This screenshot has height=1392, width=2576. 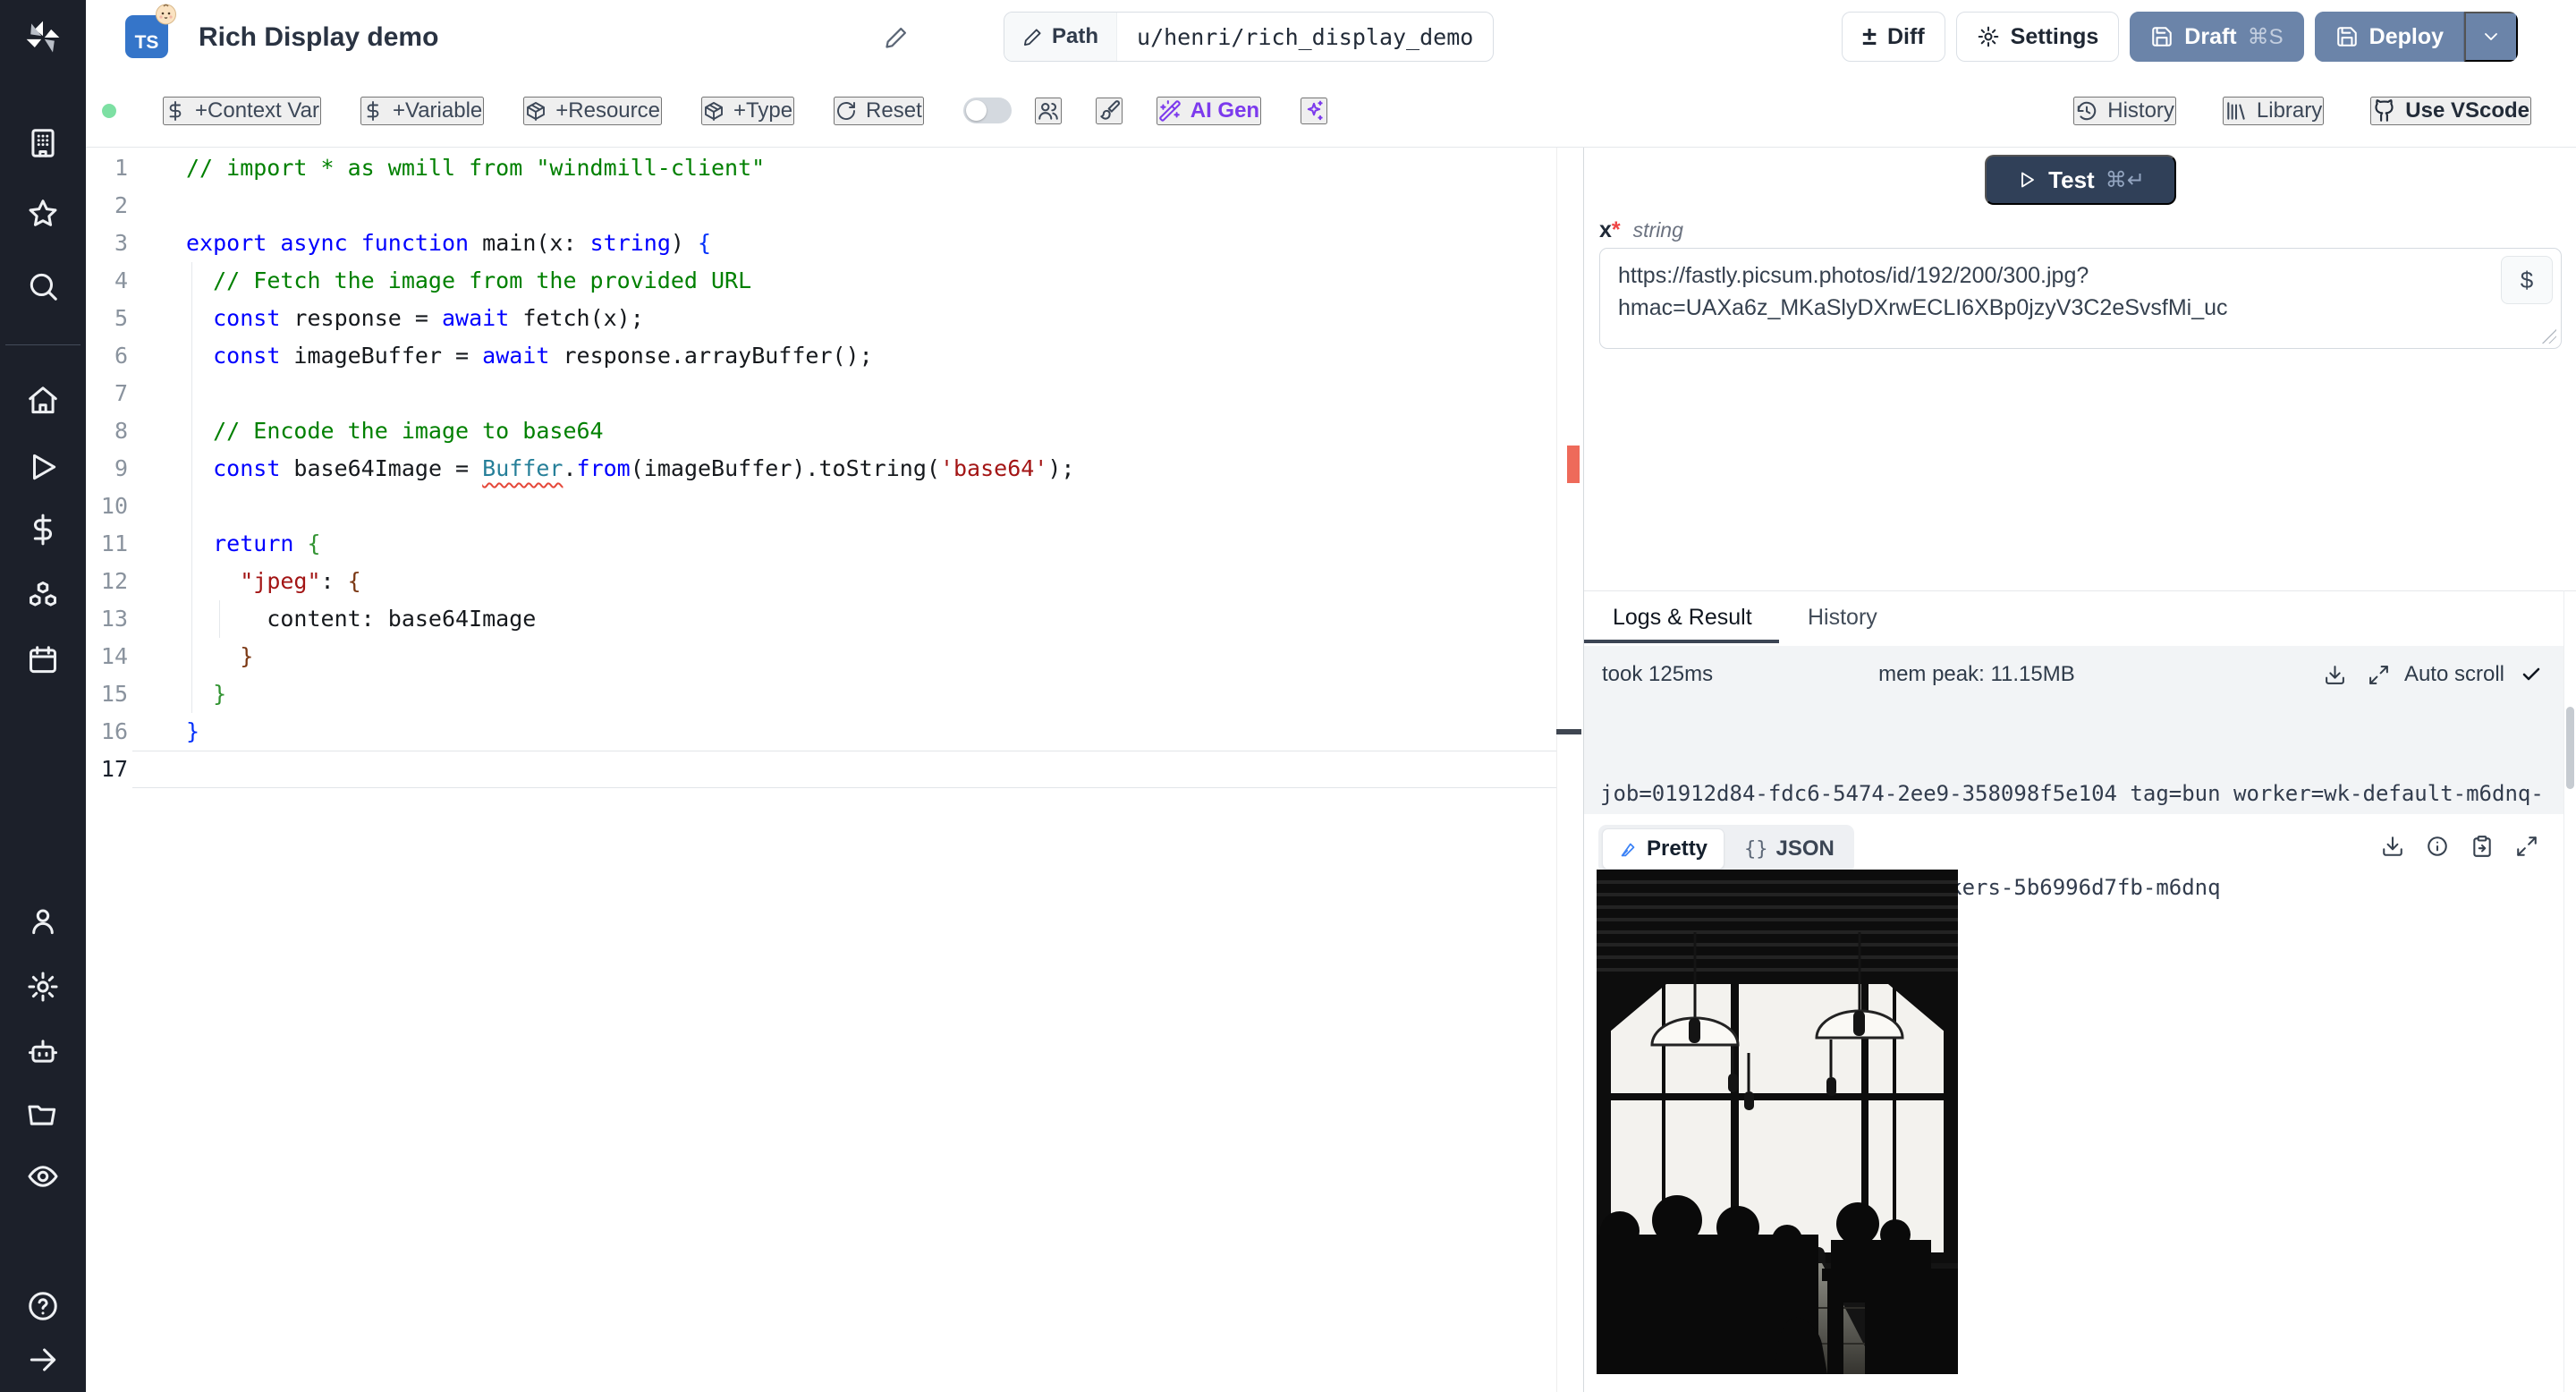 What do you see at coordinates (2549, 336) in the screenshot?
I see `resize-grip` at bounding box center [2549, 336].